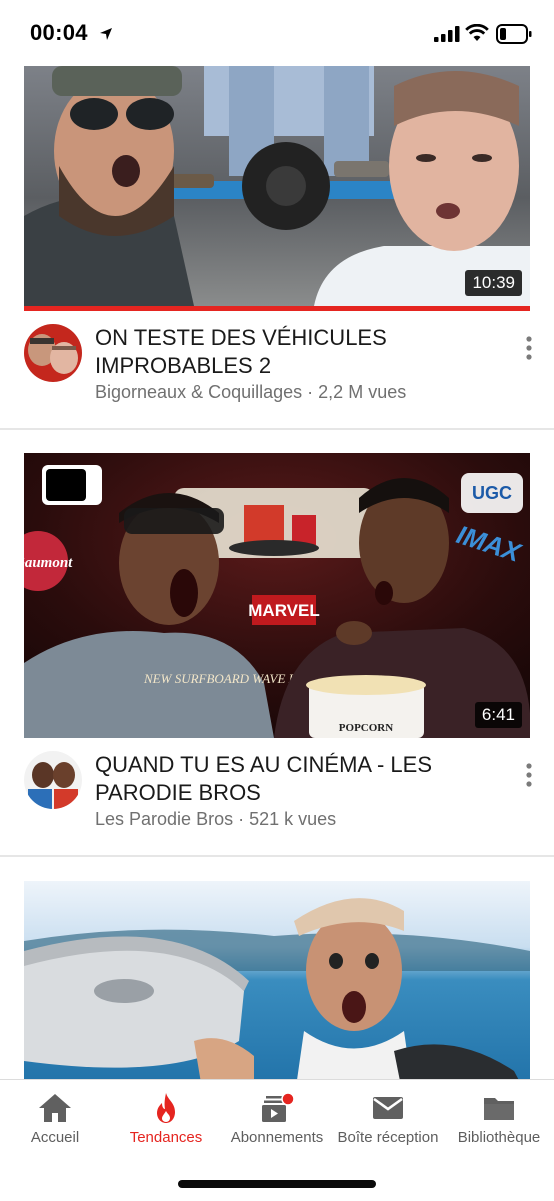 This screenshot has width=554, height=1201. What do you see at coordinates (59, 32) in the screenshot?
I see `status-time: 00:04` at bounding box center [59, 32].